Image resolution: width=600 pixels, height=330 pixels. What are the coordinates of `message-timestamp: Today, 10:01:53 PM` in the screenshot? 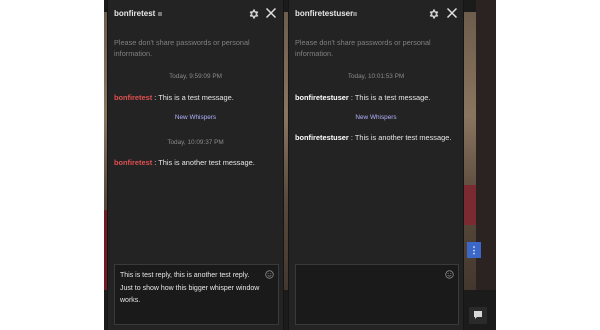 It's located at (376, 76).